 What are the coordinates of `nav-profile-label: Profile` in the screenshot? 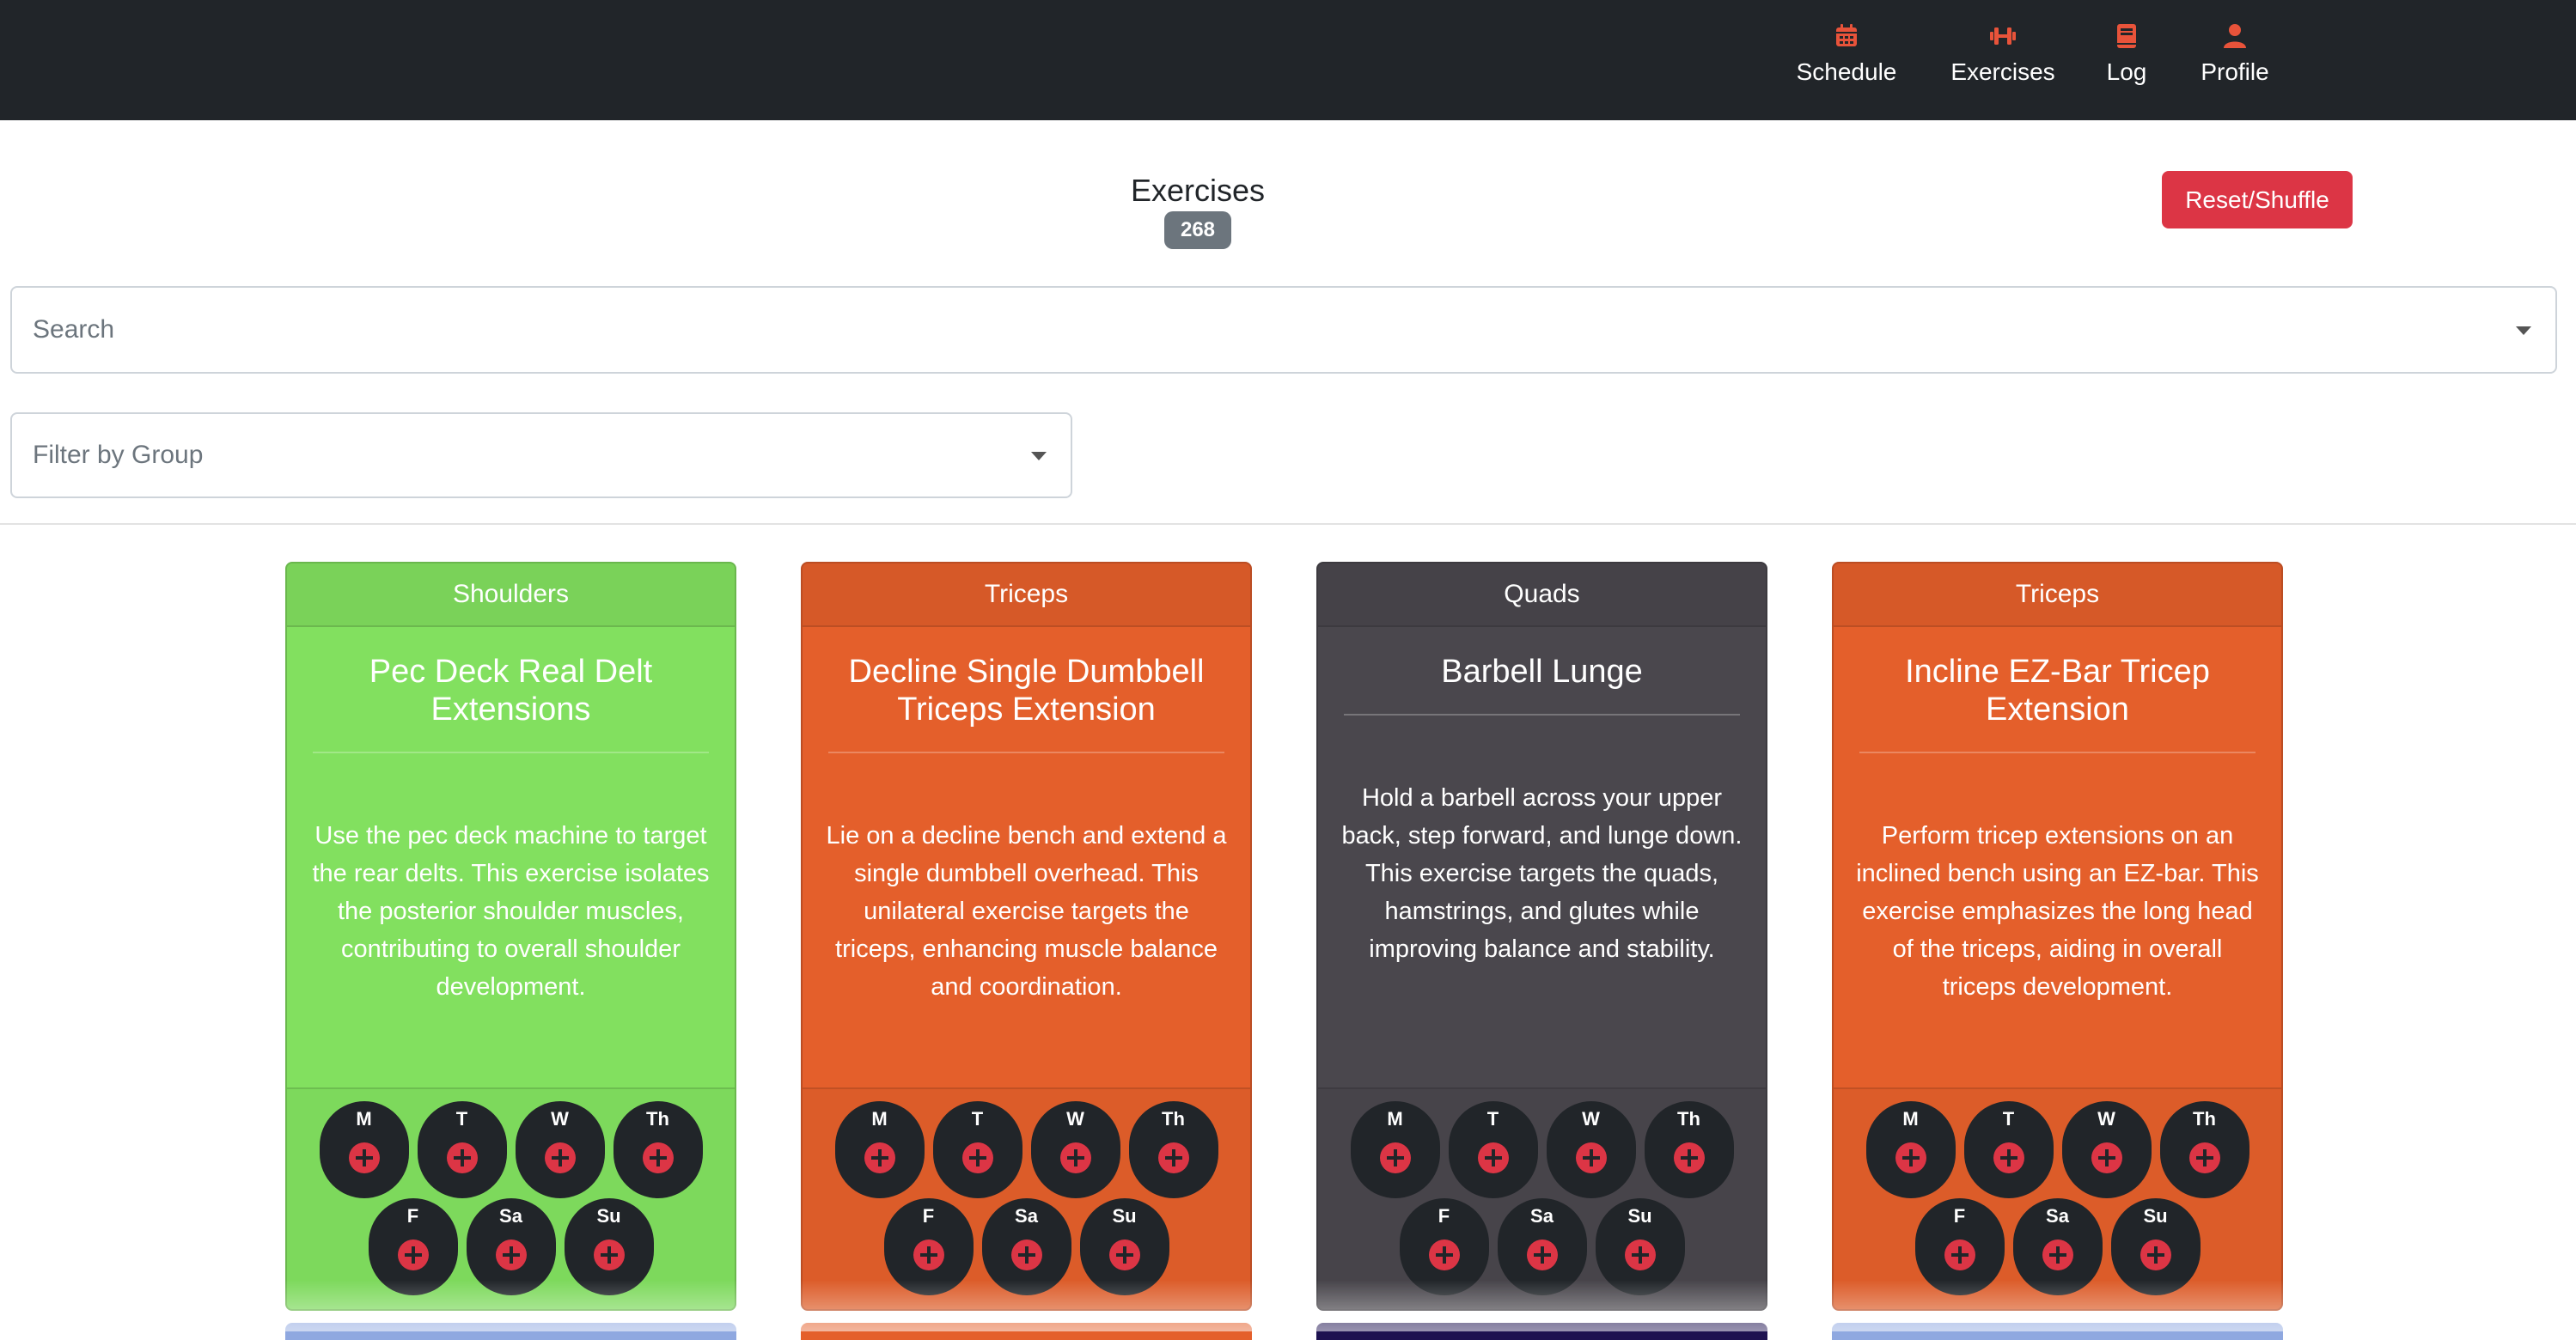 It's located at (2235, 71).